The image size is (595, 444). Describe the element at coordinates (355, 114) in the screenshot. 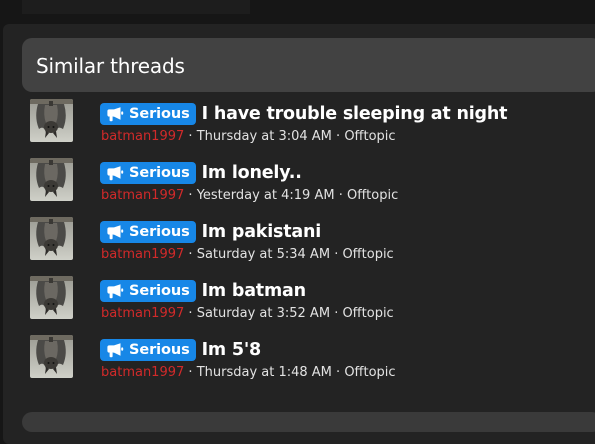

I see `thread-title-link: I have trouble sleeping at night` at that location.